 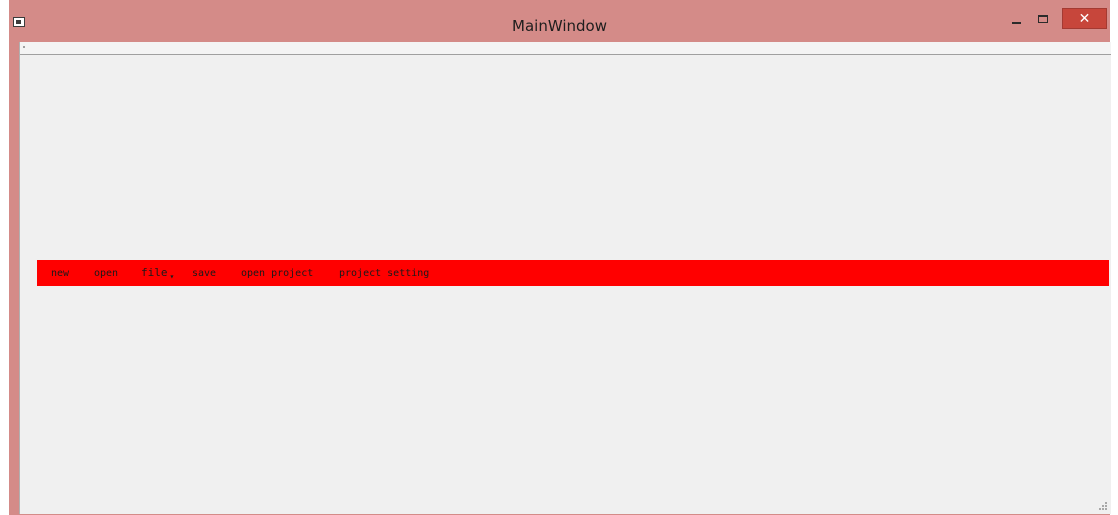 What do you see at coordinates (172, 276) in the screenshot?
I see `chevron-down-icon: ▾` at bounding box center [172, 276].